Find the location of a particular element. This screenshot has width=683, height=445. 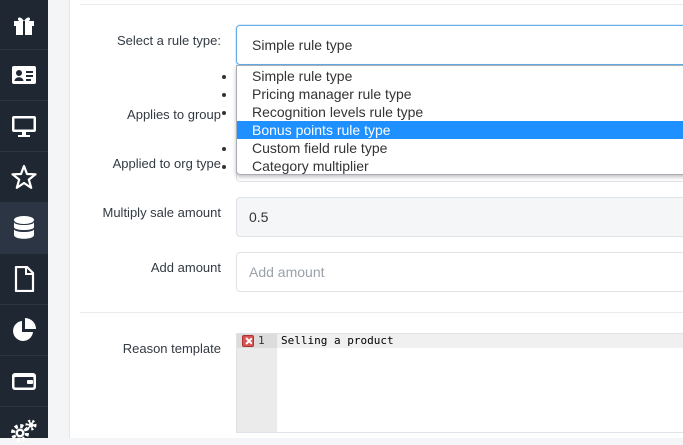

database-icon is located at coordinates (24, 227).